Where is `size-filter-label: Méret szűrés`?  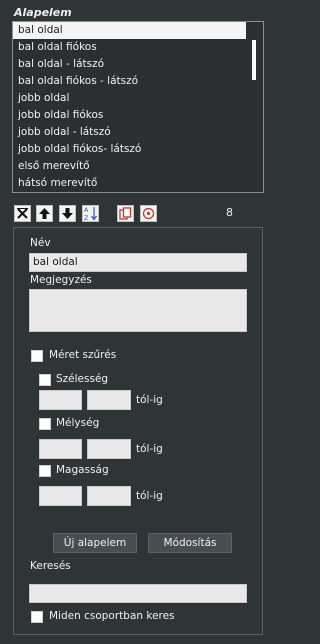
size-filter-label: Méret szűrés is located at coordinates (83, 355).